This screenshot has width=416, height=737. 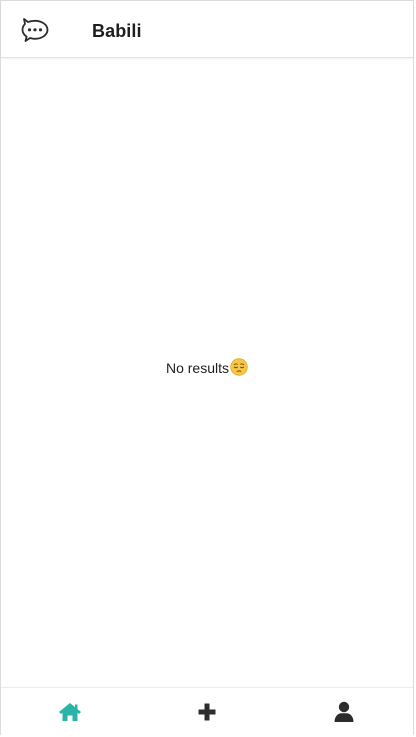 I want to click on home-icon, so click(x=69, y=712).